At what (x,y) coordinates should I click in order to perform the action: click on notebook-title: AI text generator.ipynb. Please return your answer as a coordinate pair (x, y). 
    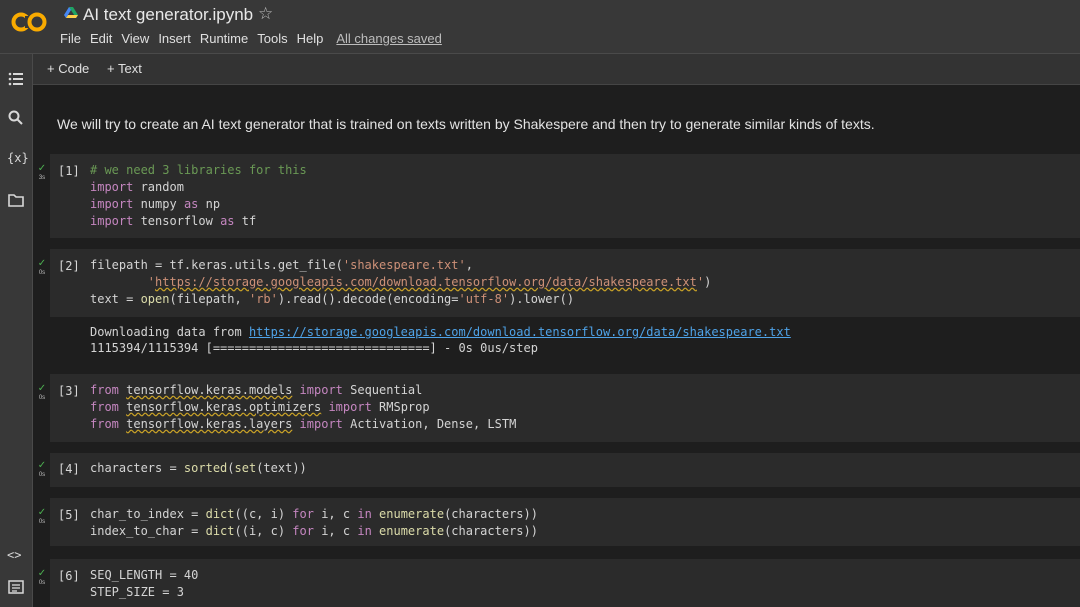
    Looking at the image, I should click on (168, 15).